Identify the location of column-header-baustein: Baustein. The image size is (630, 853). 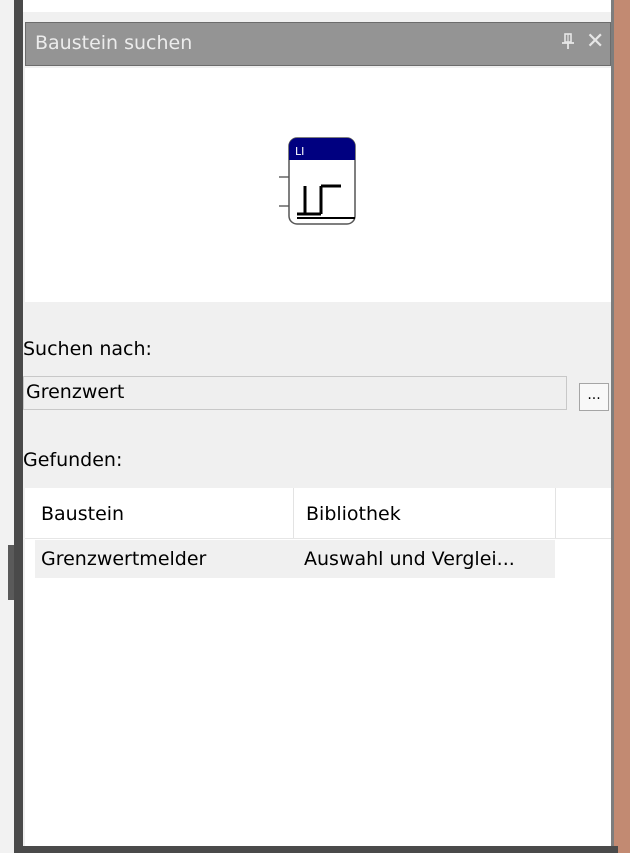
(82, 514).